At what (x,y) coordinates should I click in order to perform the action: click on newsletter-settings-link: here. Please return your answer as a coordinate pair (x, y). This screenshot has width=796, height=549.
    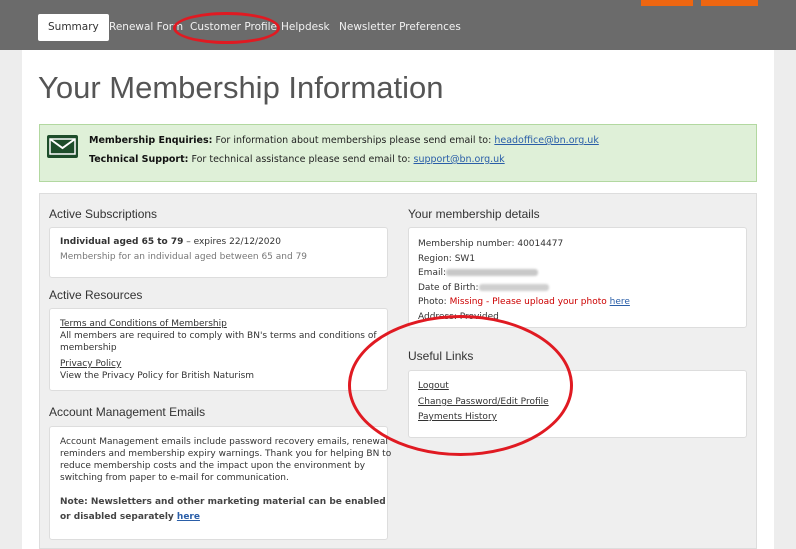
    Looking at the image, I should click on (188, 517).